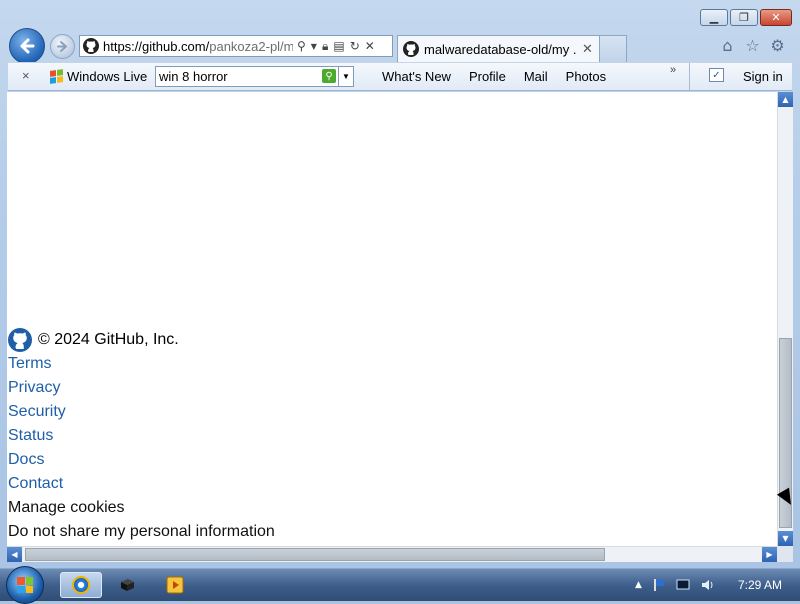  Describe the element at coordinates (345, 76) in the screenshot. I see `search-dropdown-icon: ▼` at that location.